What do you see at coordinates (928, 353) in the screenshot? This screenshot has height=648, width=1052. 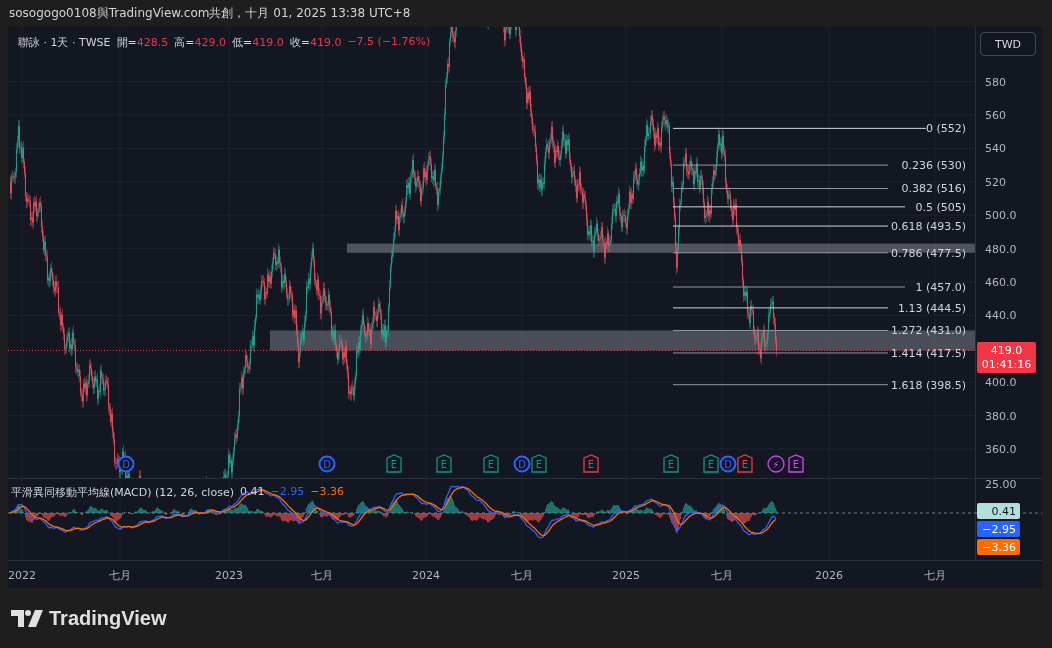 I see `fibonacci-label: 1.414 (417.5)` at bounding box center [928, 353].